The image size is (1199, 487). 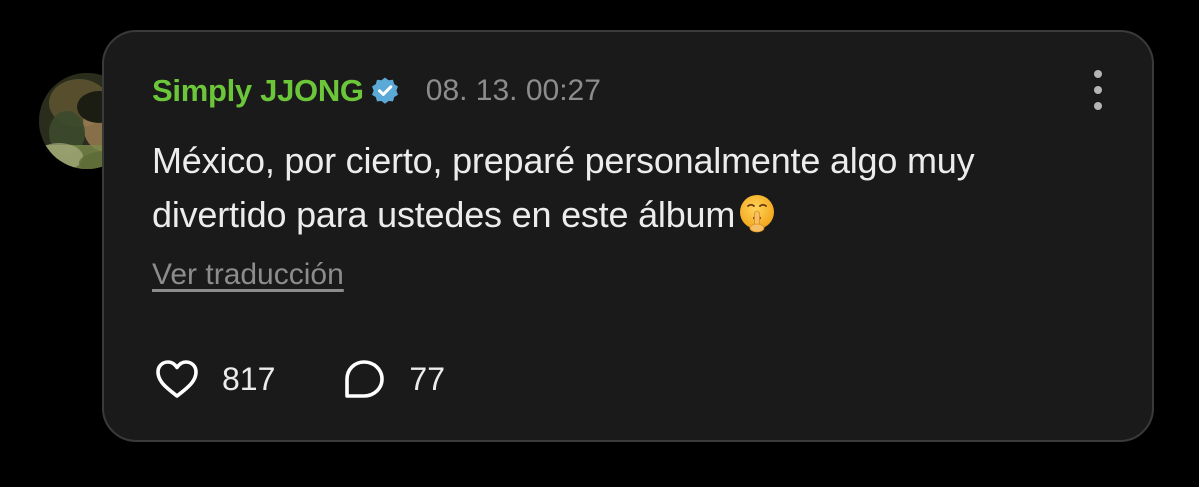 What do you see at coordinates (427, 378) in the screenshot?
I see `comment-count: 77` at bounding box center [427, 378].